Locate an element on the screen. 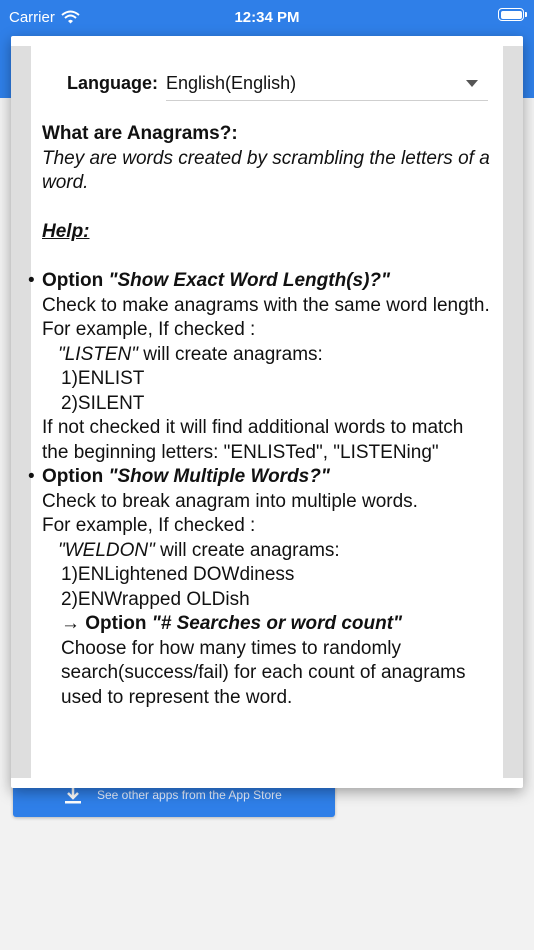 This screenshot has height=950, width=534. option1-result-2: 2)SILENT is located at coordinates (103, 403).